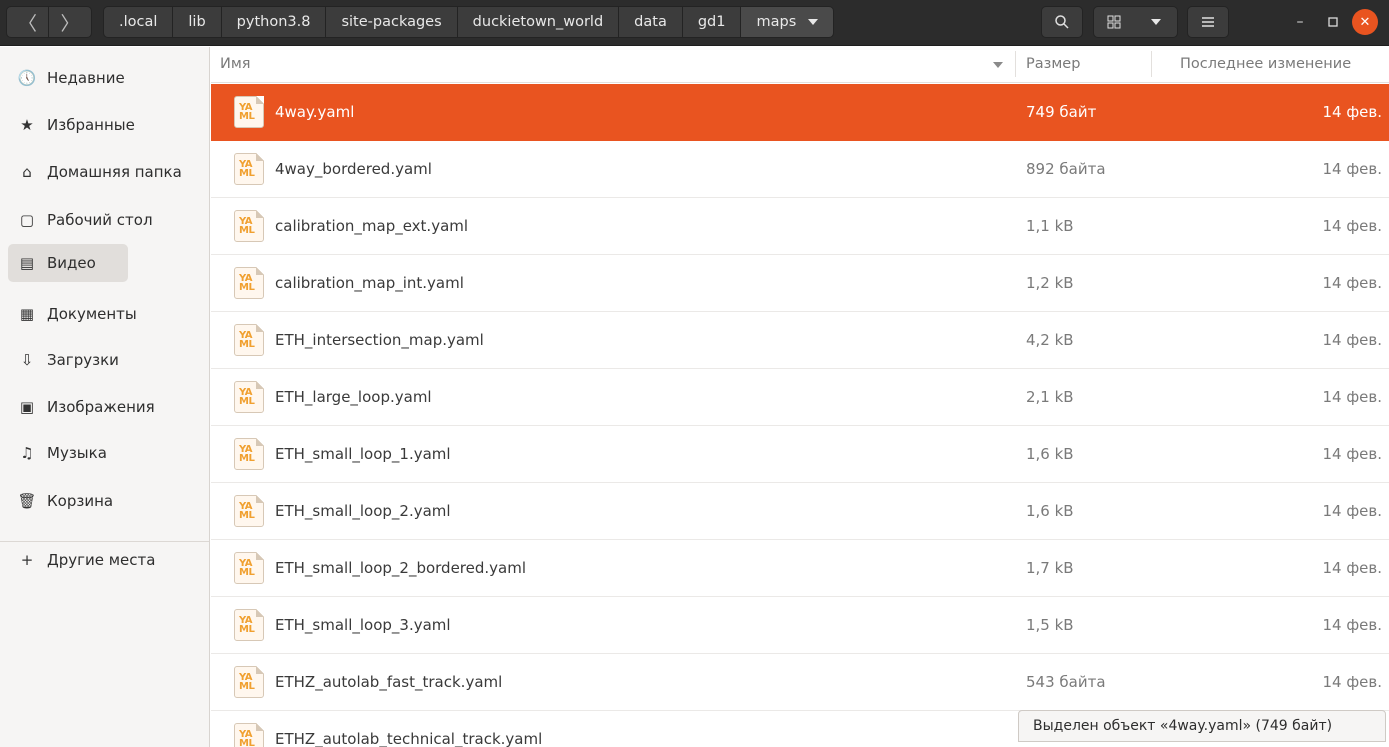 This screenshot has height=747, width=1389. Describe the element at coordinates (776, 22) in the screenshot. I see `breadcrumb-label: maps` at that location.